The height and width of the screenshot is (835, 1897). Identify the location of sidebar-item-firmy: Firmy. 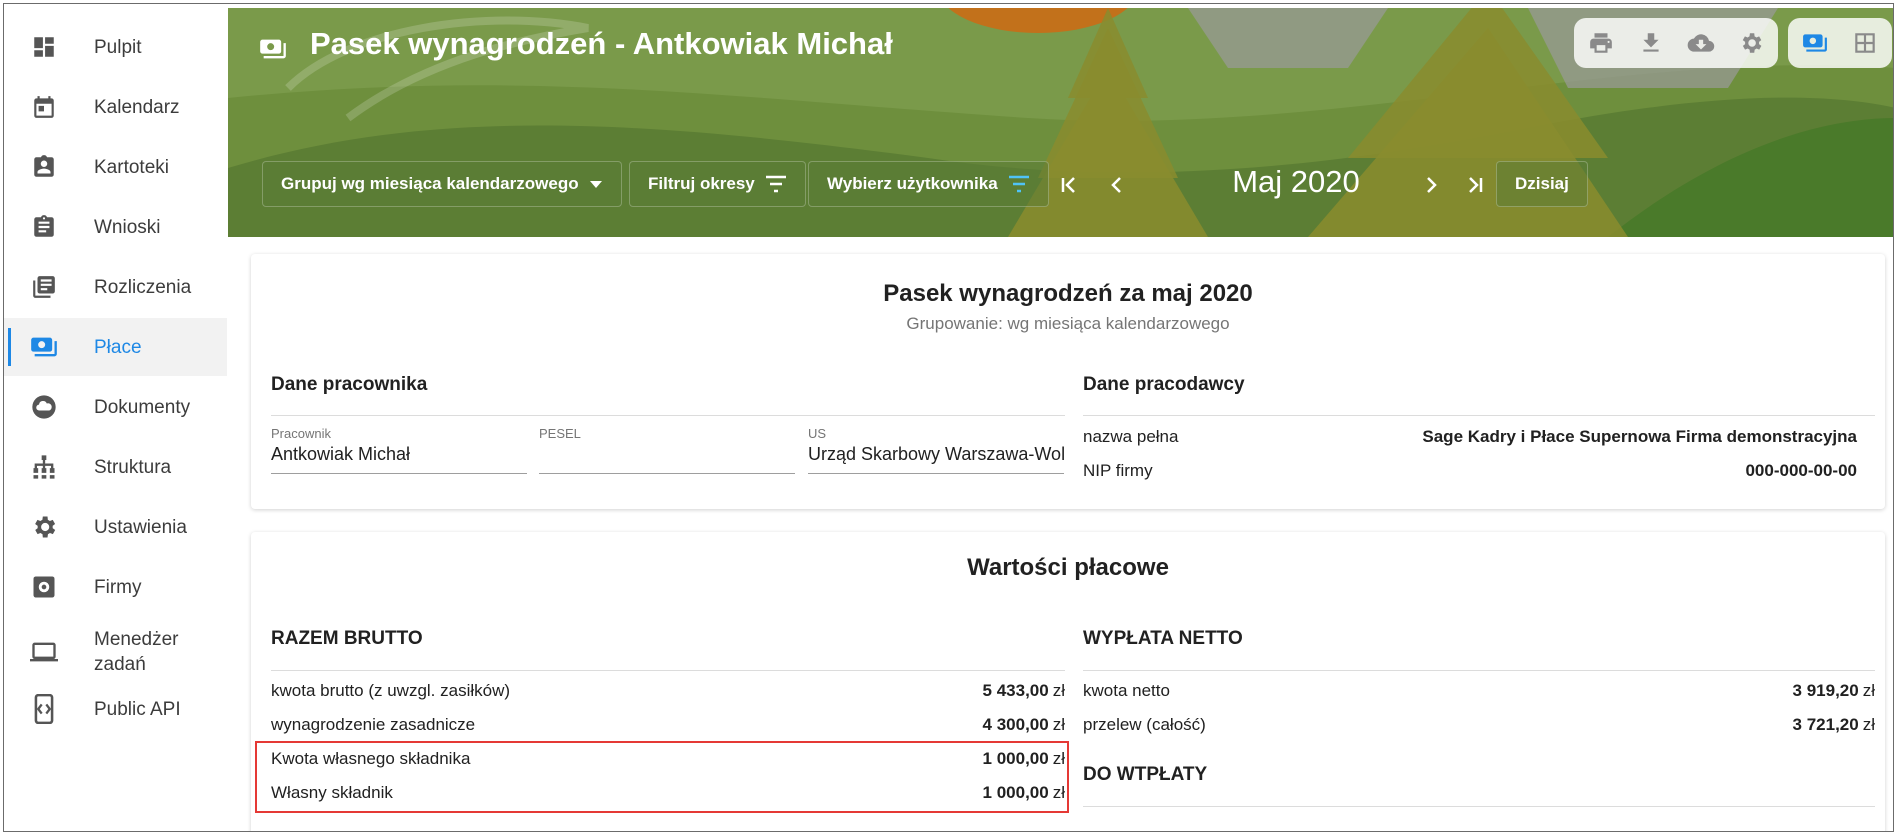
(115, 587).